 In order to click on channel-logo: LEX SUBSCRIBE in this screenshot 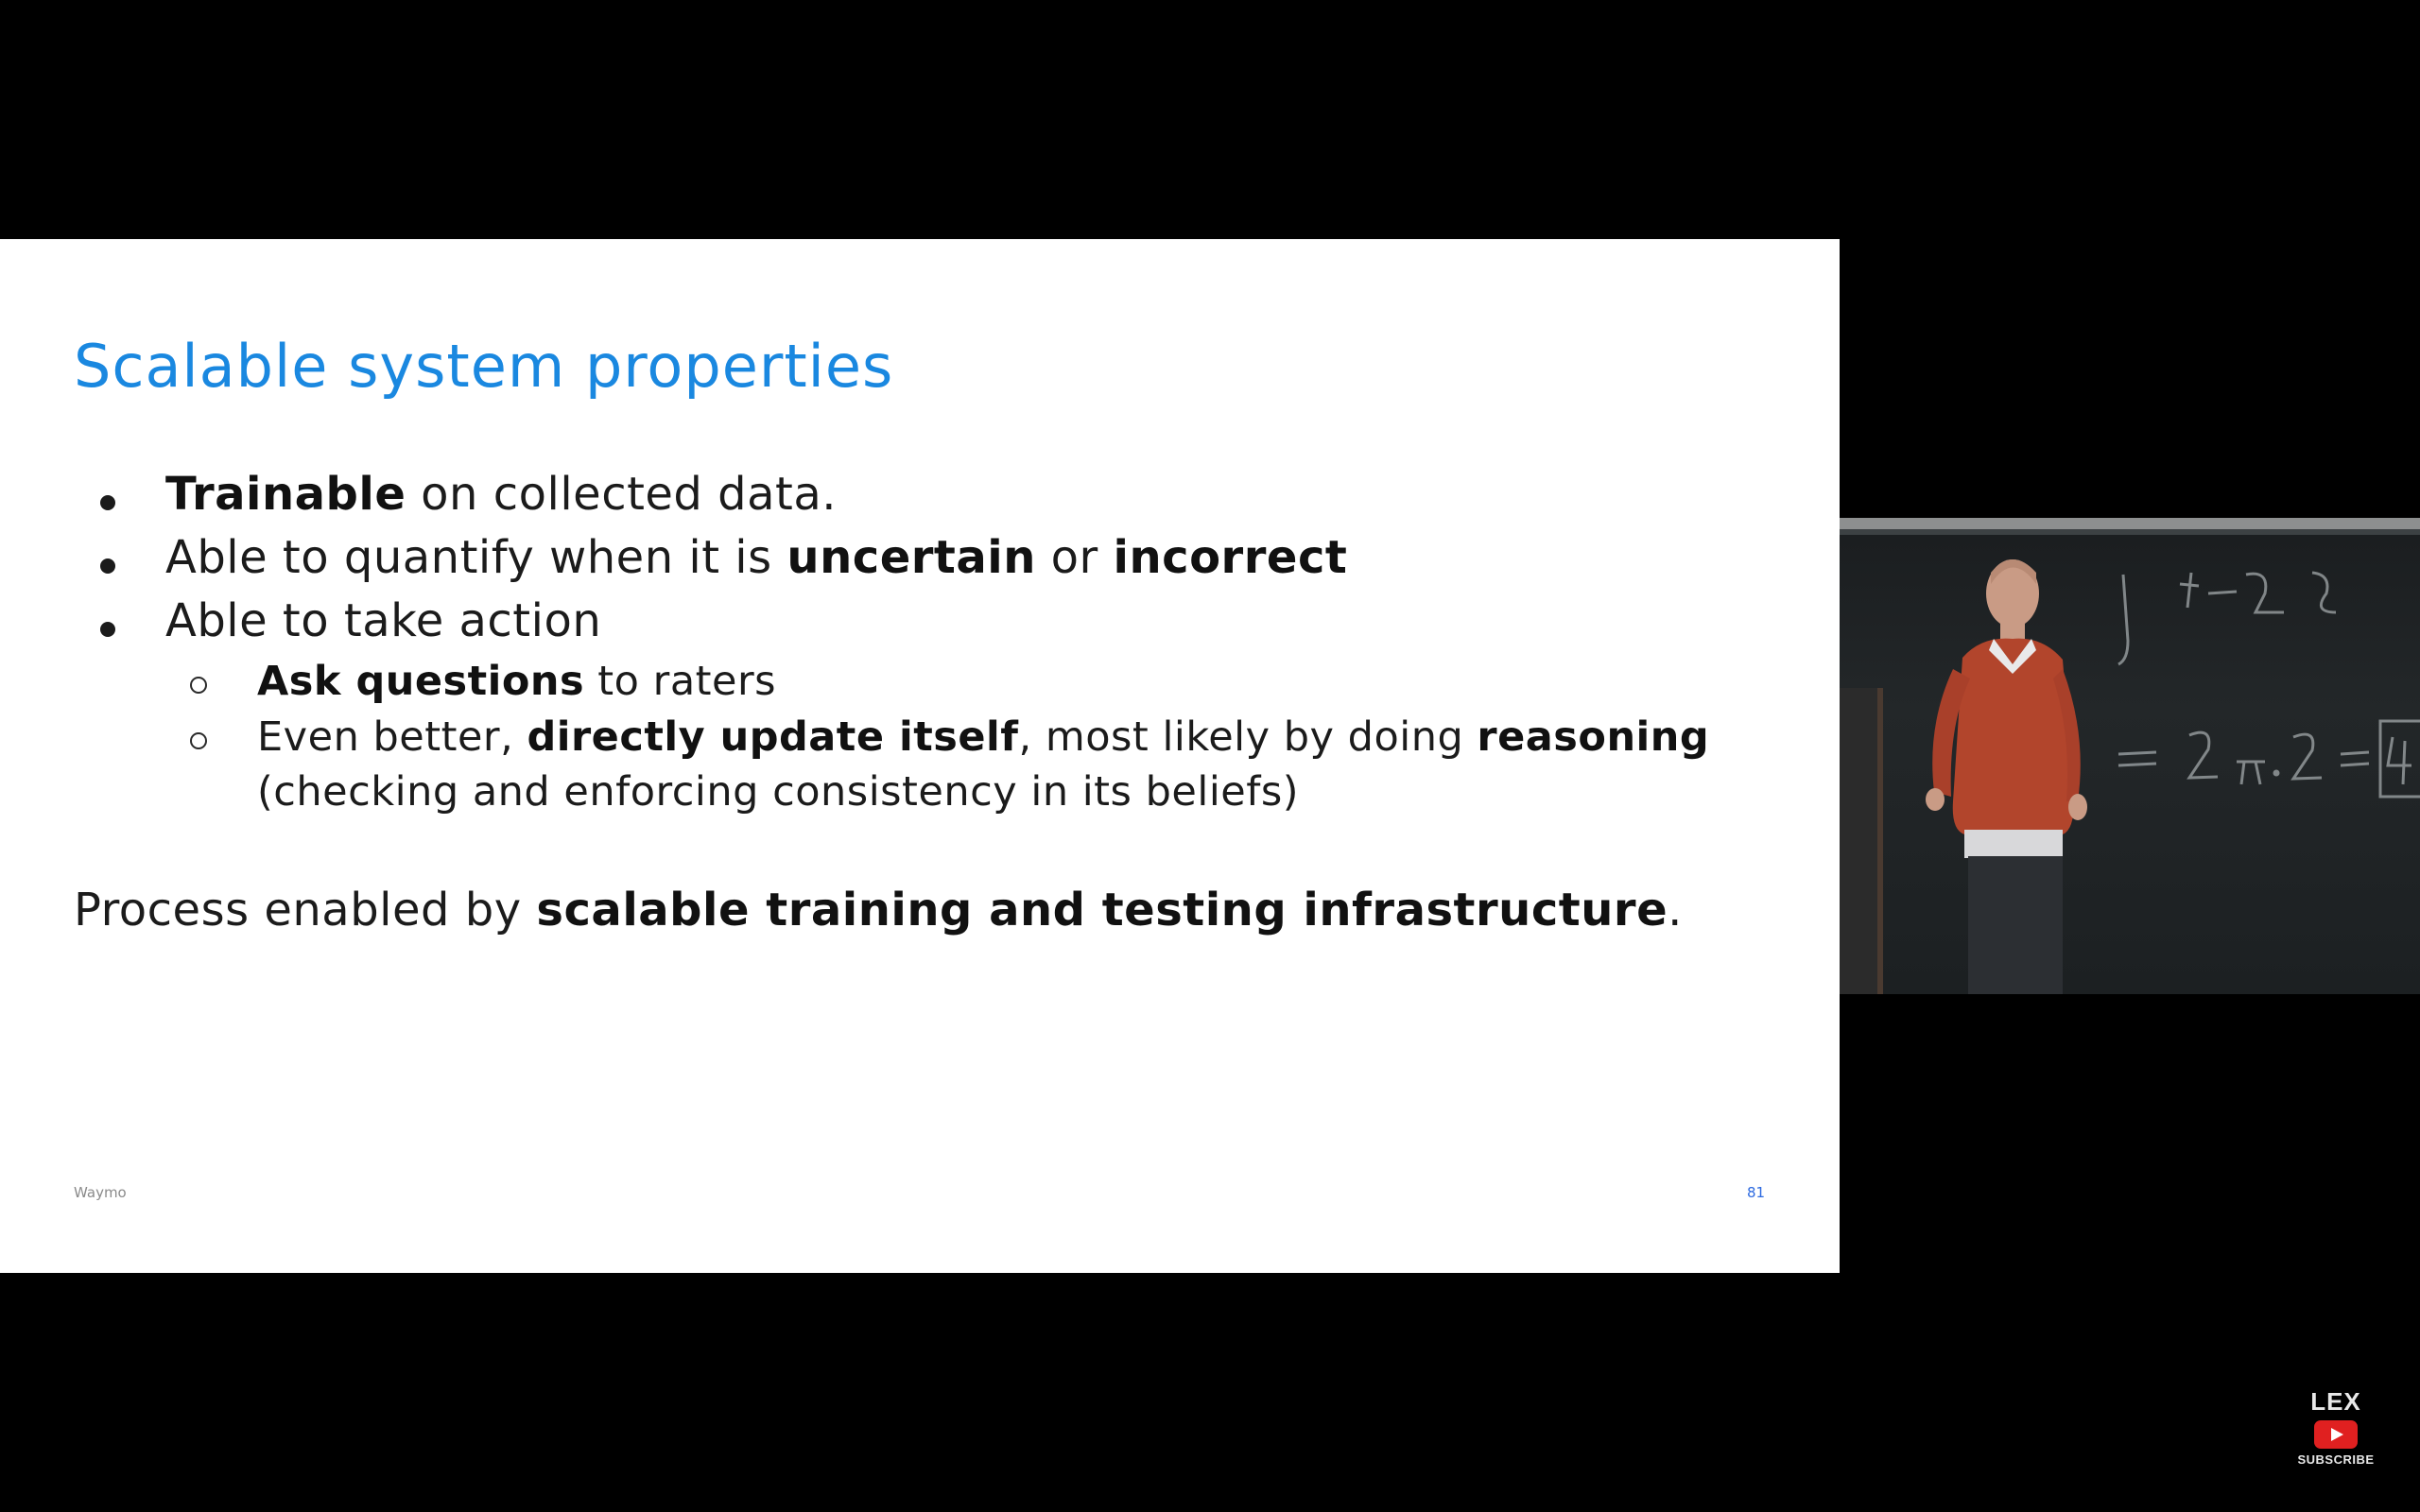, I will do `click(2335, 1429)`.